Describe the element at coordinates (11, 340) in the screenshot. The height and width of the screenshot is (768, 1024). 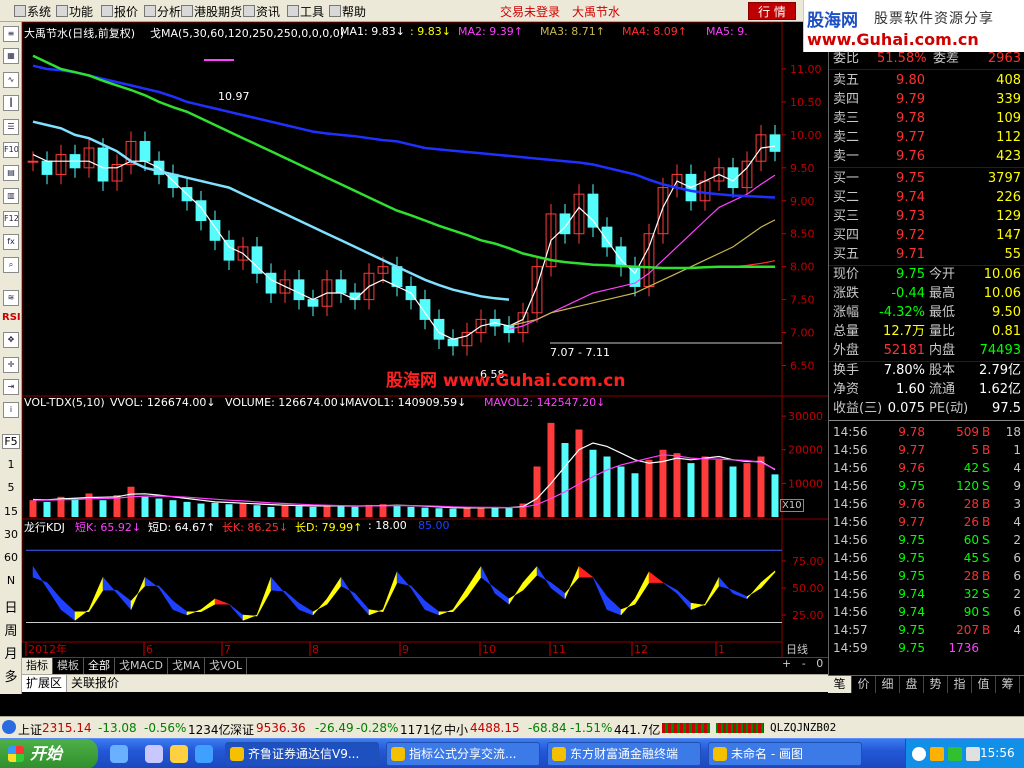
I see `move-icon: ✥` at that location.